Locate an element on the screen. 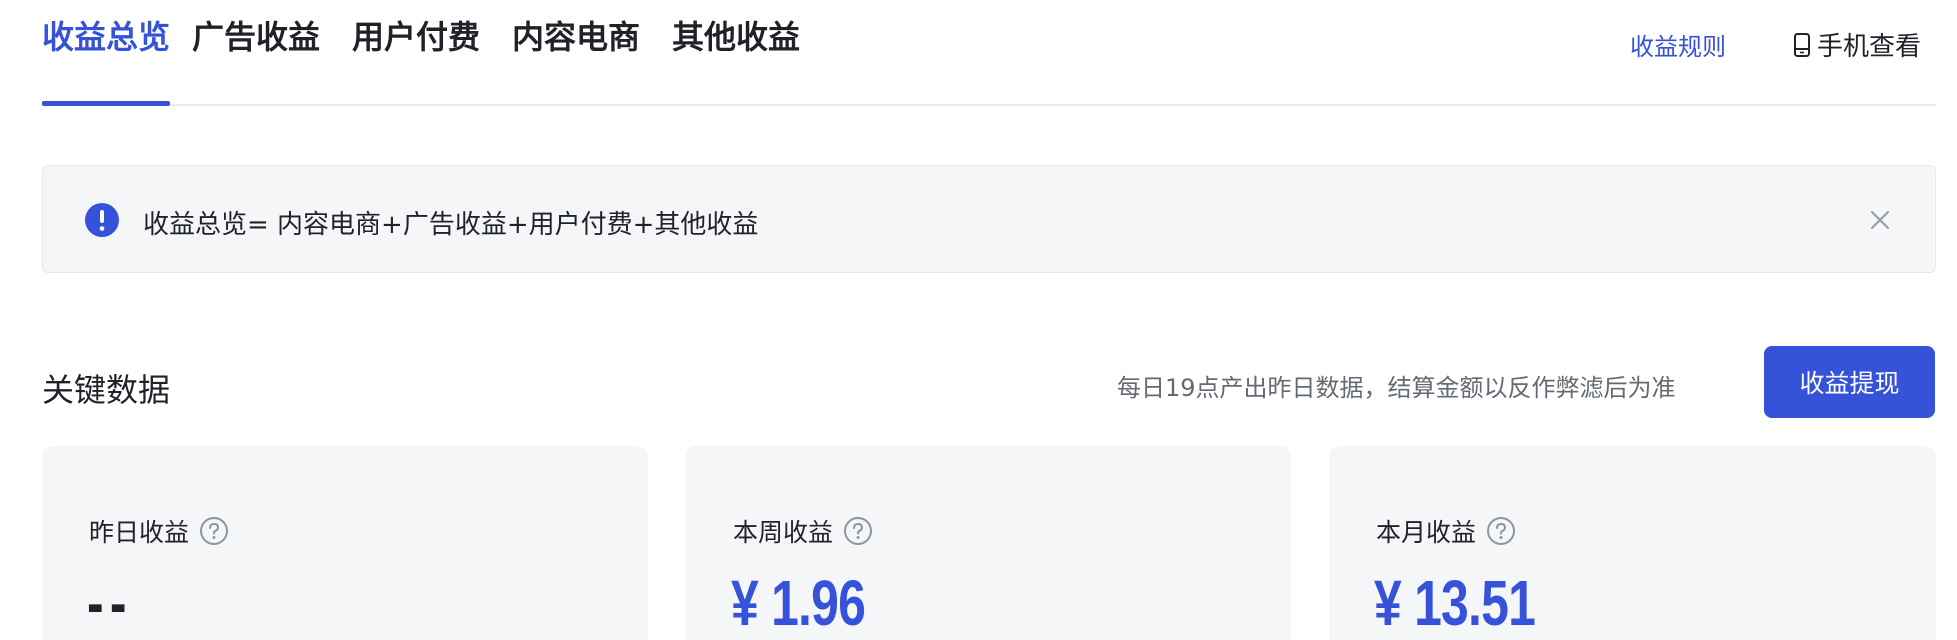  phone-icon is located at coordinates (1802, 44).